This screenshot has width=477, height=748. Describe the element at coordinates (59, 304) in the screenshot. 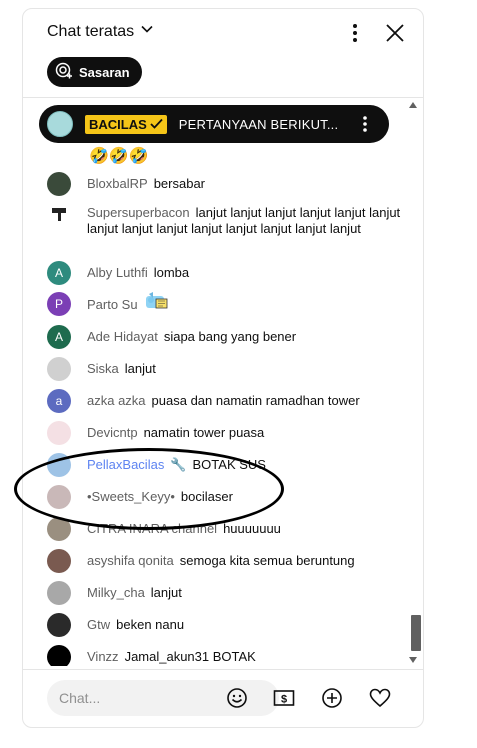

I see `avatar: P` at that location.